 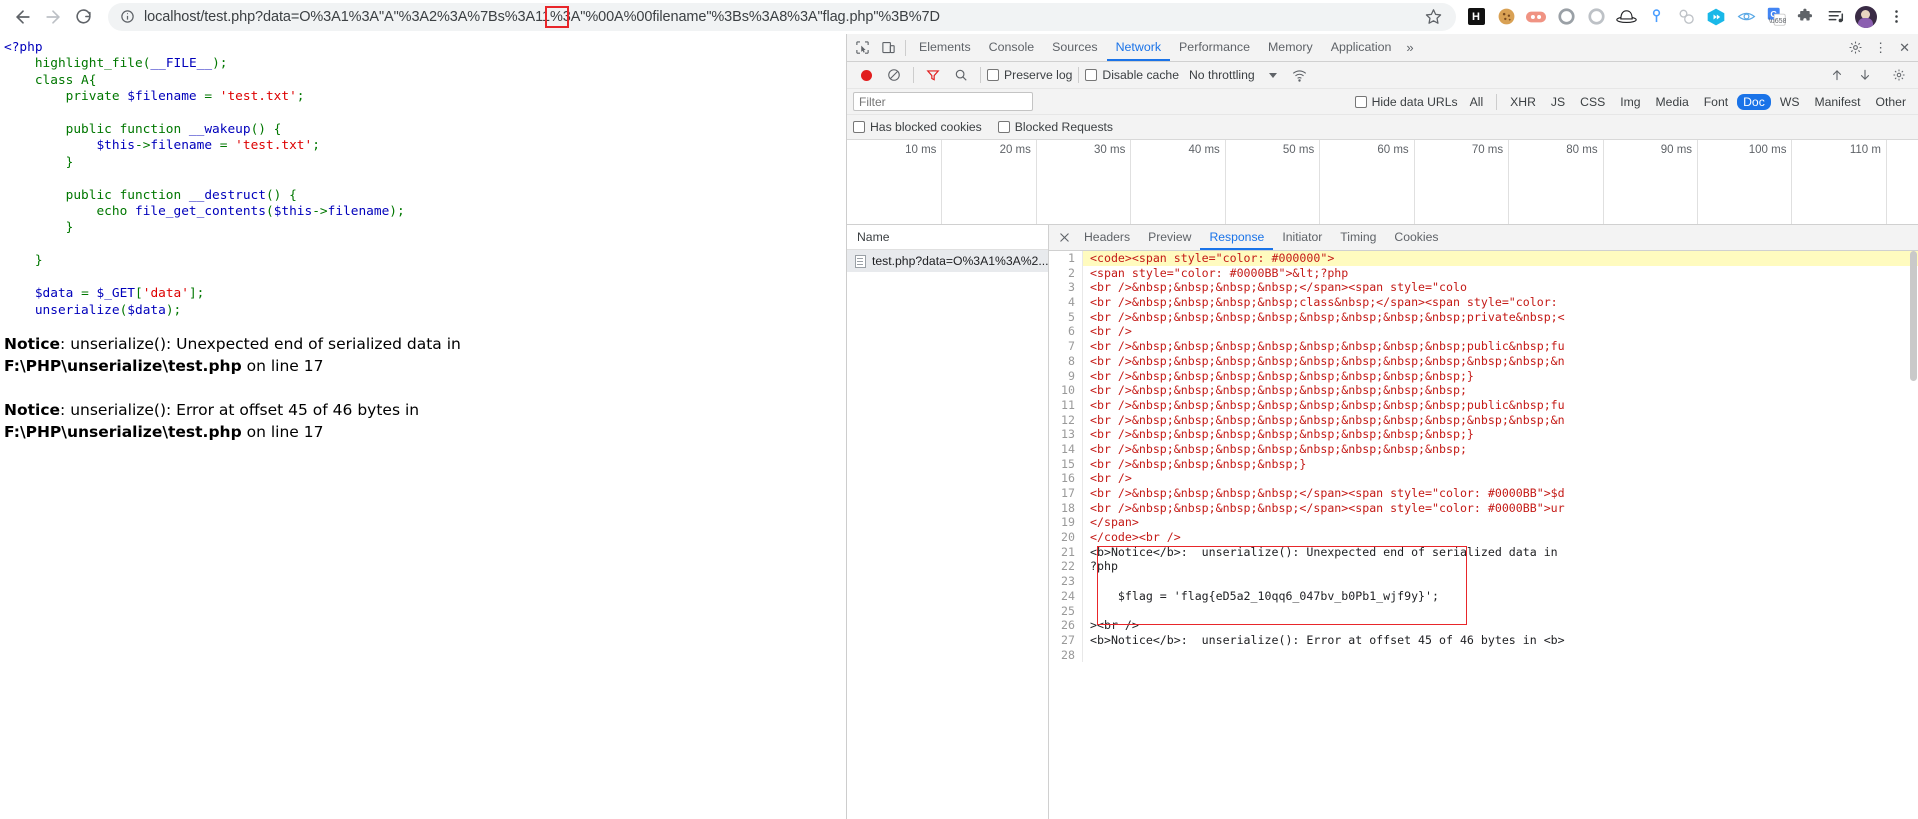 What do you see at coordinates (1566, 17) in the screenshot?
I see `circle-gray-extension-icon` at bounding box center [1566, 17].